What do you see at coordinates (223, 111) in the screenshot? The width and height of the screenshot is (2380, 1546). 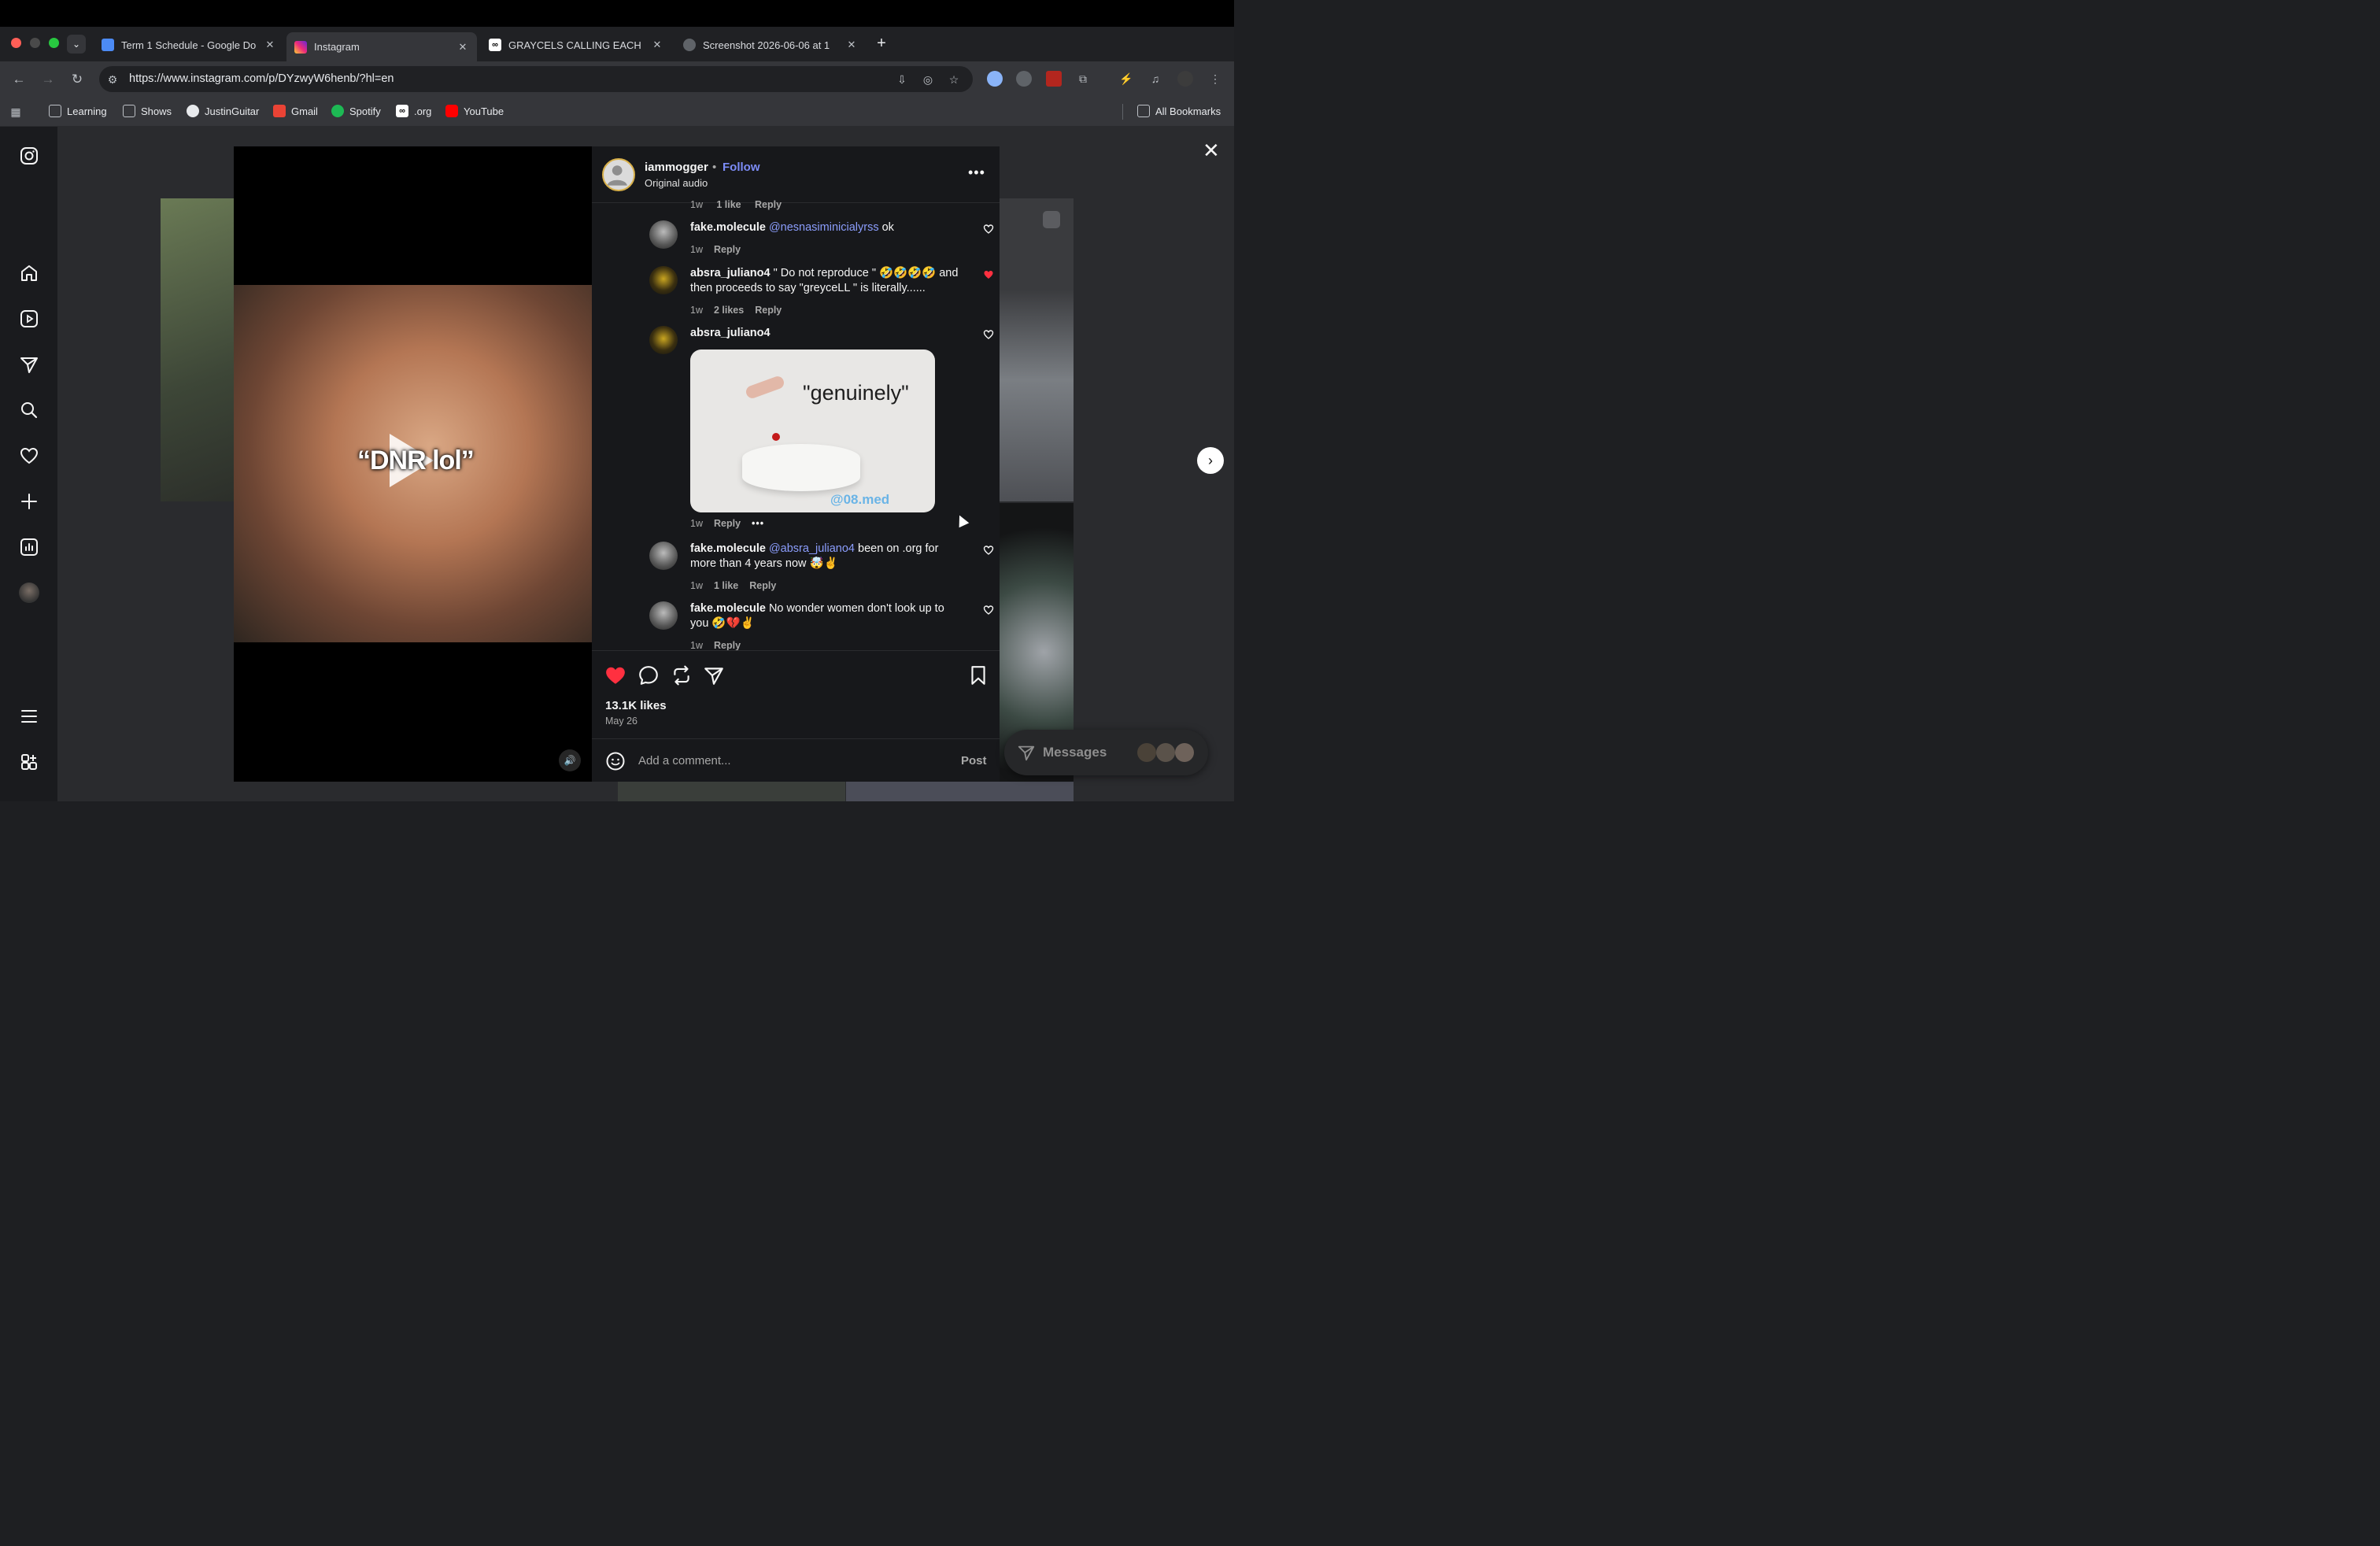 I see `bookmark-justinguitar: JustinGuitar` at bounding box center [223, 111].